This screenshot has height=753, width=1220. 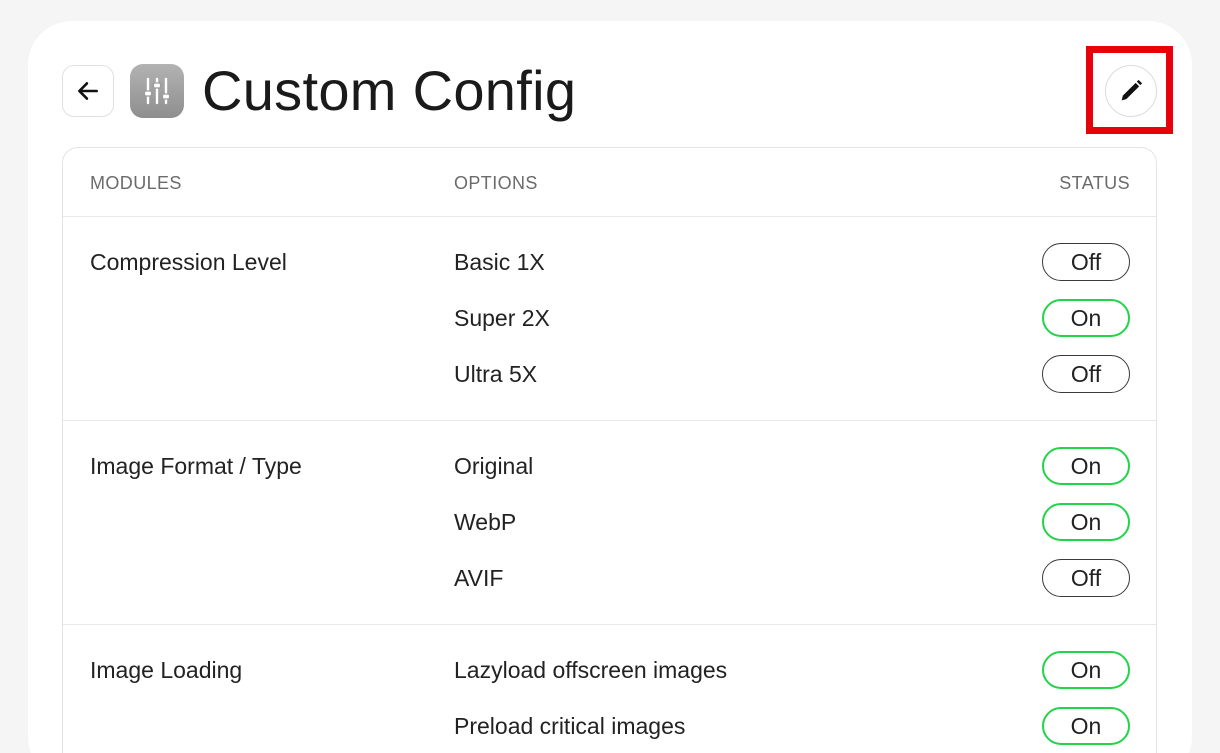 I want to click on option-row: Lazyload offscreen images On, so click(x=609, y=670).